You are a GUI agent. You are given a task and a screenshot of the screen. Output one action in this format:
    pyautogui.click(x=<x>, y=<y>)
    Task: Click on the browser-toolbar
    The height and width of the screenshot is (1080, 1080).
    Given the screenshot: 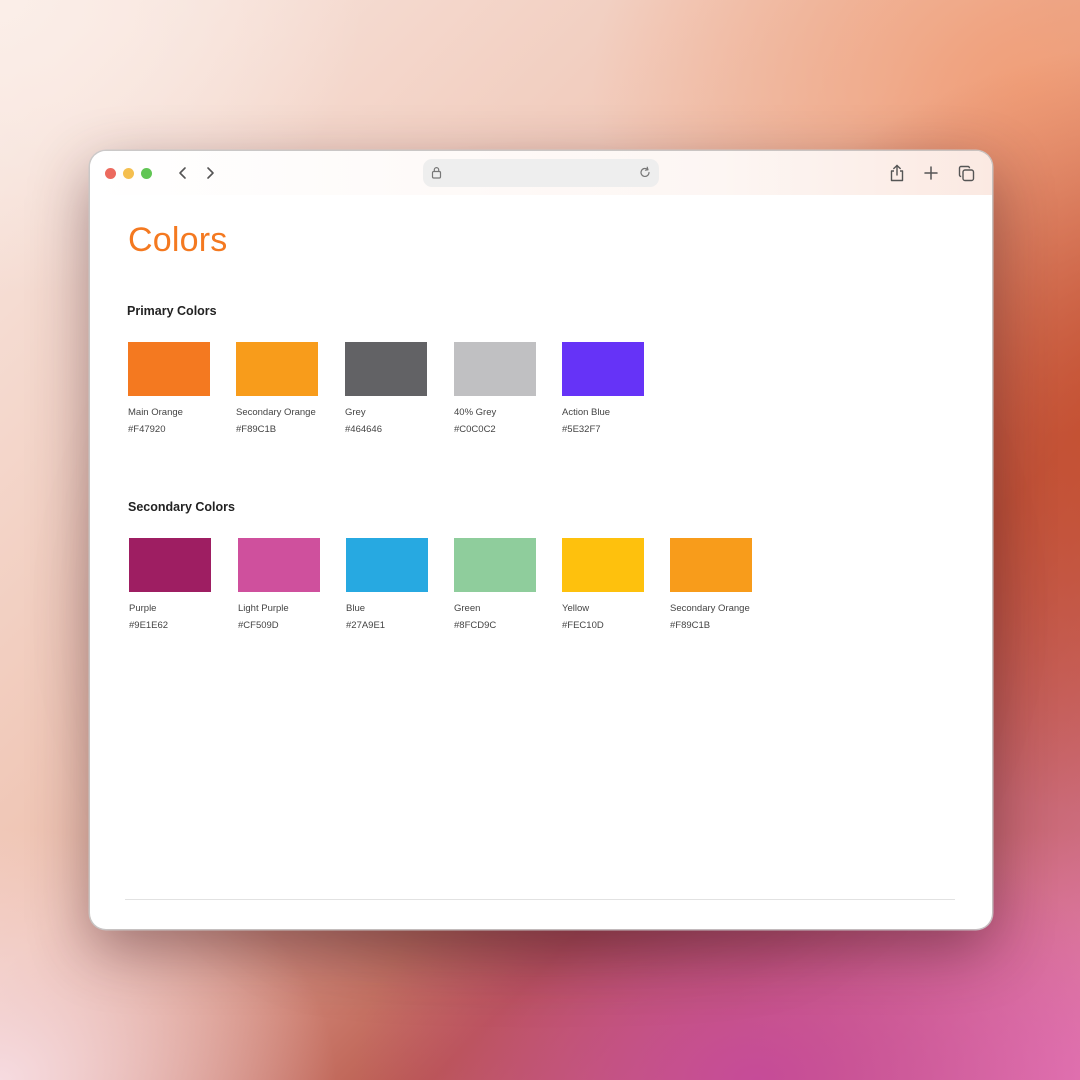 What is the action you would take?
    pyautogui.click(x=541, y=173)
    